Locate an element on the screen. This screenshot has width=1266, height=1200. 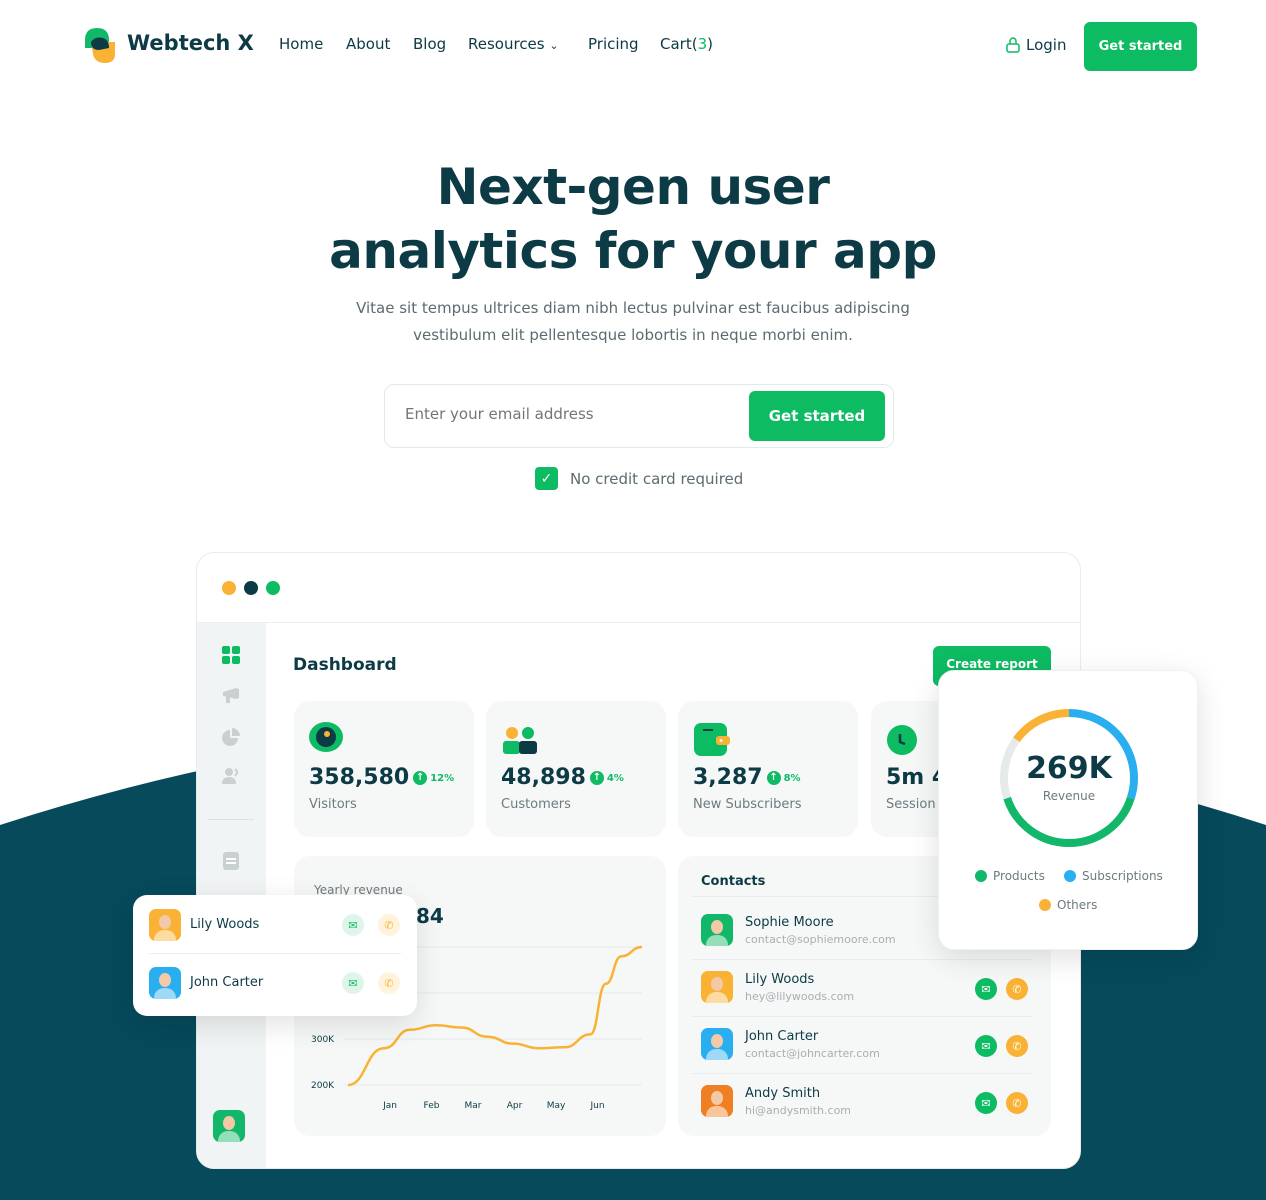
x-tick-label: Apr is located at coordinates (515, 1106).